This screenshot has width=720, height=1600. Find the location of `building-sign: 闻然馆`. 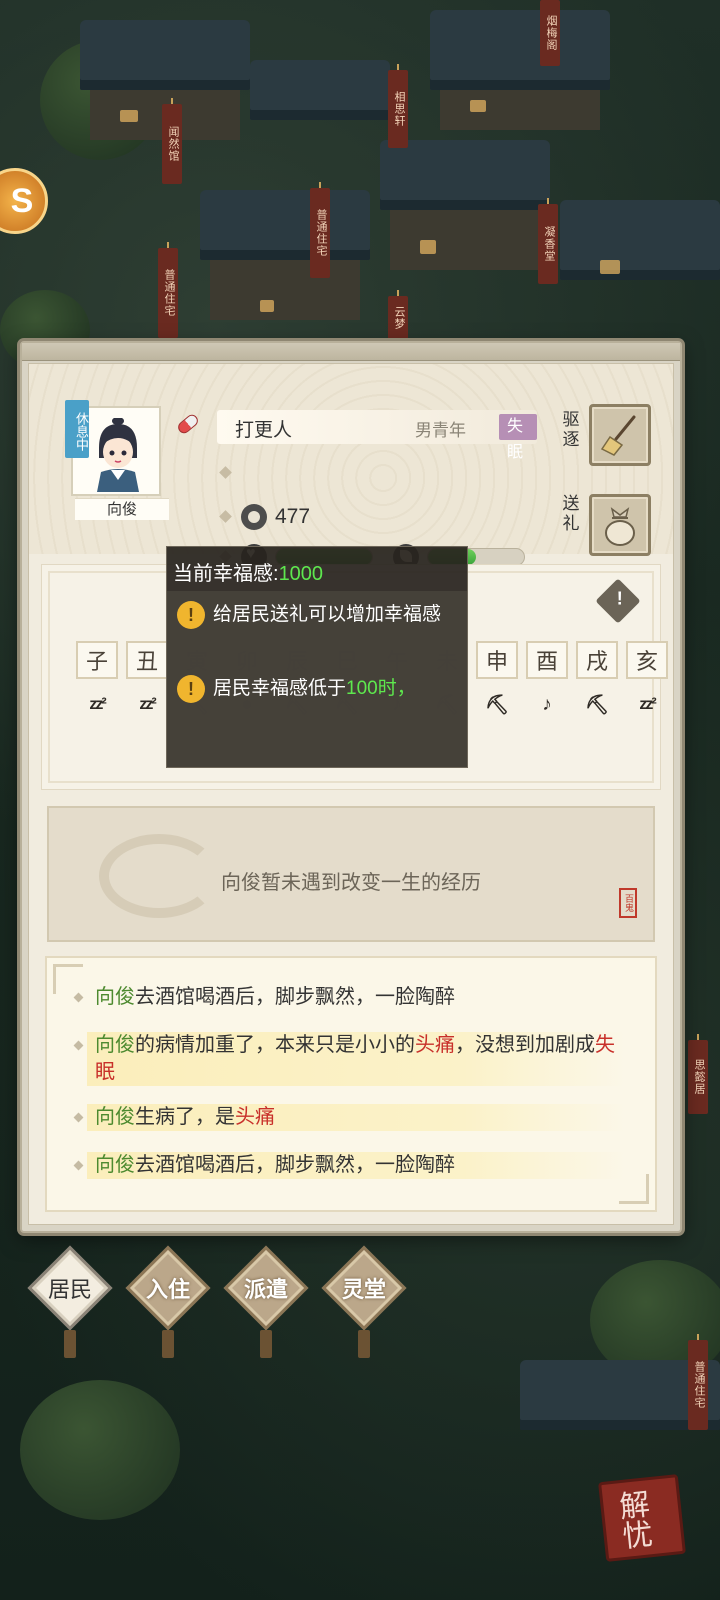

building-sign: 闻然馆 is located at coordinates (172, 141).